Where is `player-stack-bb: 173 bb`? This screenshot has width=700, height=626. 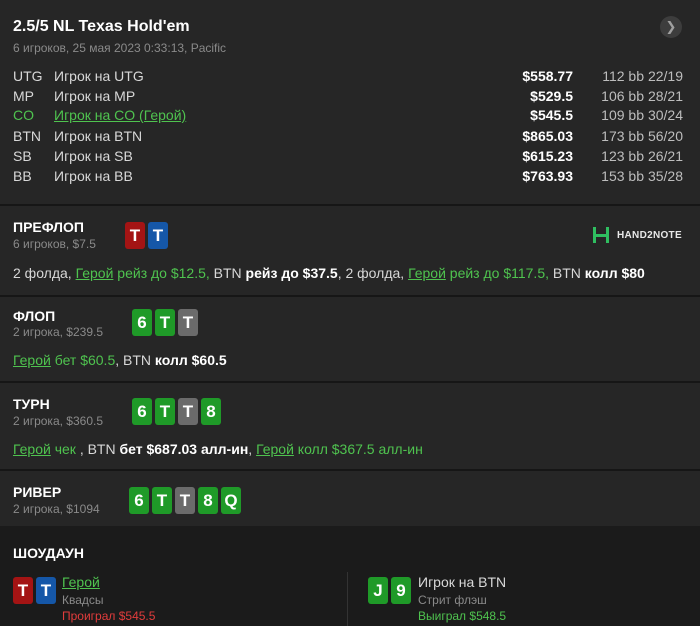 player-stack-bb: 173 bb is located at coordinates (622, 136).